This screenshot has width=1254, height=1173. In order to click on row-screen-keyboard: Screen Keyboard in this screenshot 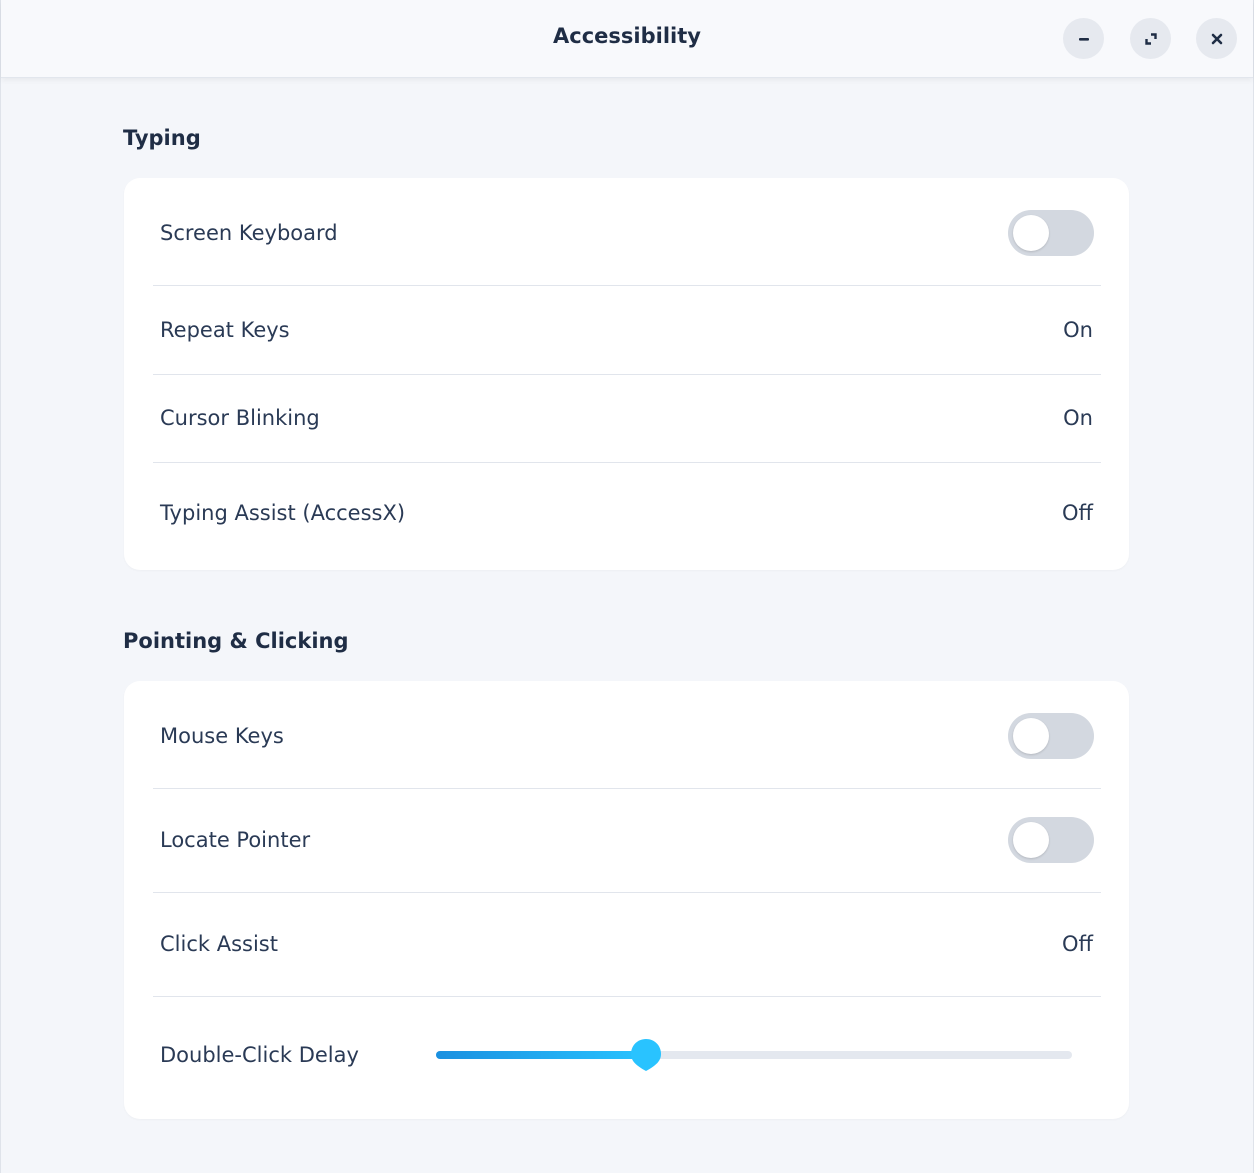, I will do `click(626, 231)`.